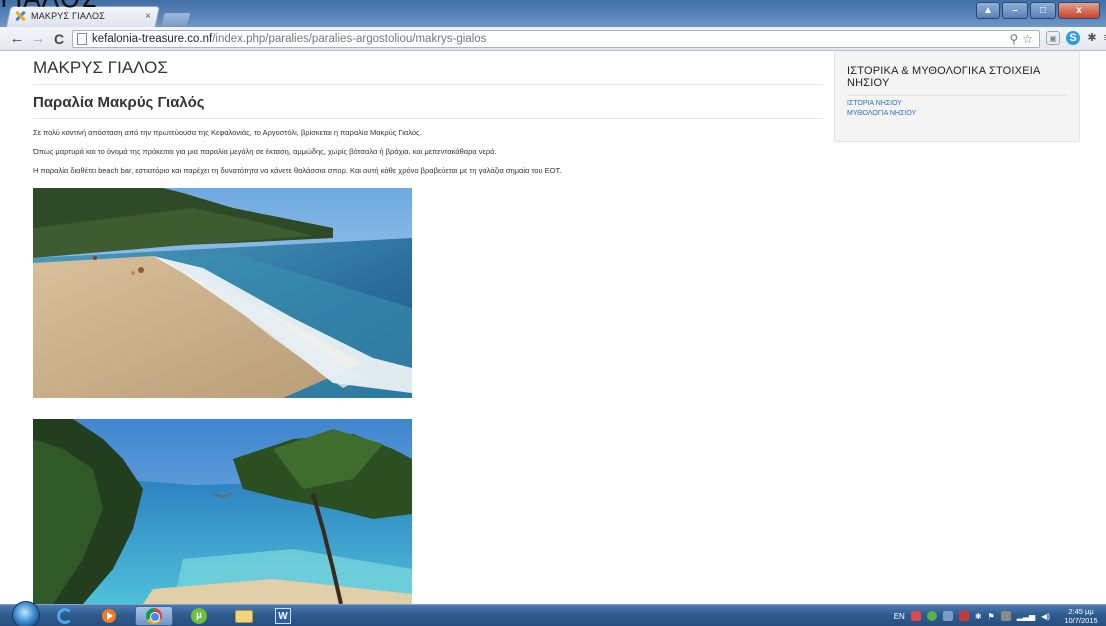 This screenshot has height=626, width=1106. I want to click on sidebar-heading: ΙΣΤΟΡΙΚΑ & ΜΥΘΟΛΟΓΙΚΑ ΣΤΟΙΧΕΙΑ ΝΗΣΙΟΥ, so click(957, 80).